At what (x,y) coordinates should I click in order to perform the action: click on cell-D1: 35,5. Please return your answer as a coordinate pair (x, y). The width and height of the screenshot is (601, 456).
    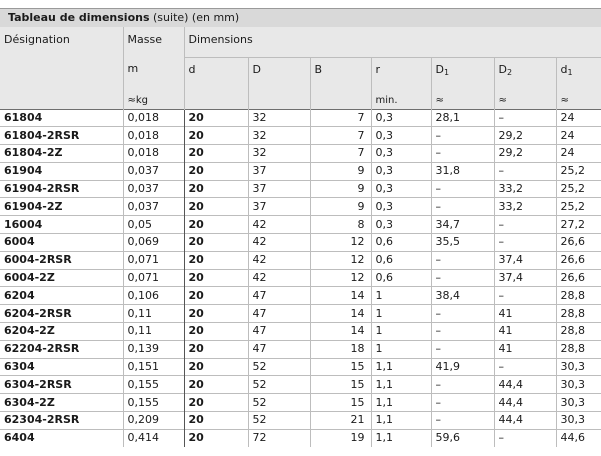
    Looking at the image, I should click on (462, 242).